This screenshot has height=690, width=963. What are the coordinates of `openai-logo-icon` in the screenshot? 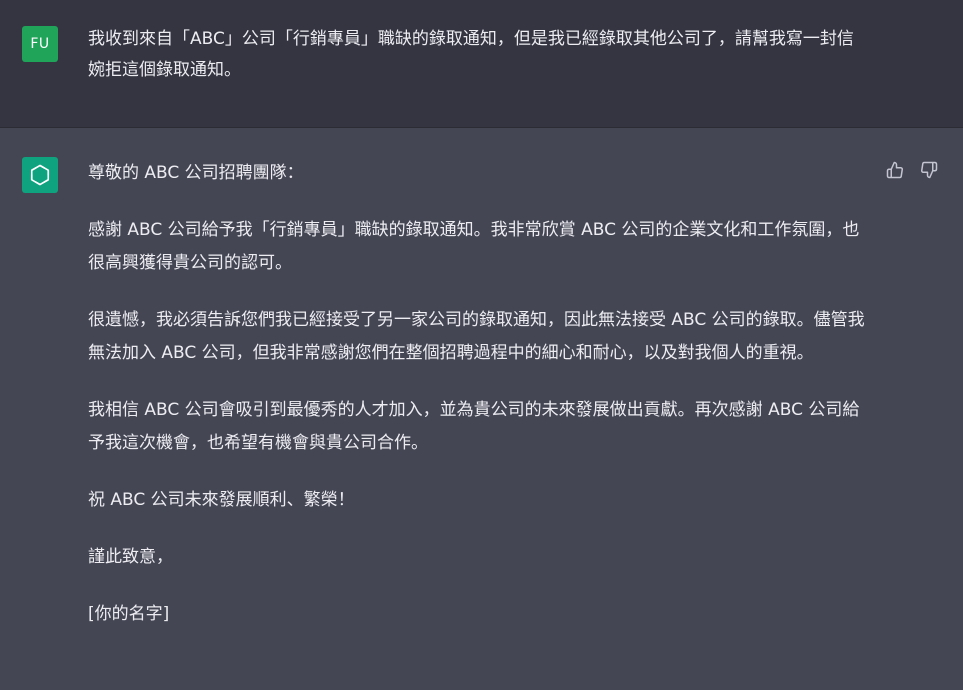 It's located at (40, 175).